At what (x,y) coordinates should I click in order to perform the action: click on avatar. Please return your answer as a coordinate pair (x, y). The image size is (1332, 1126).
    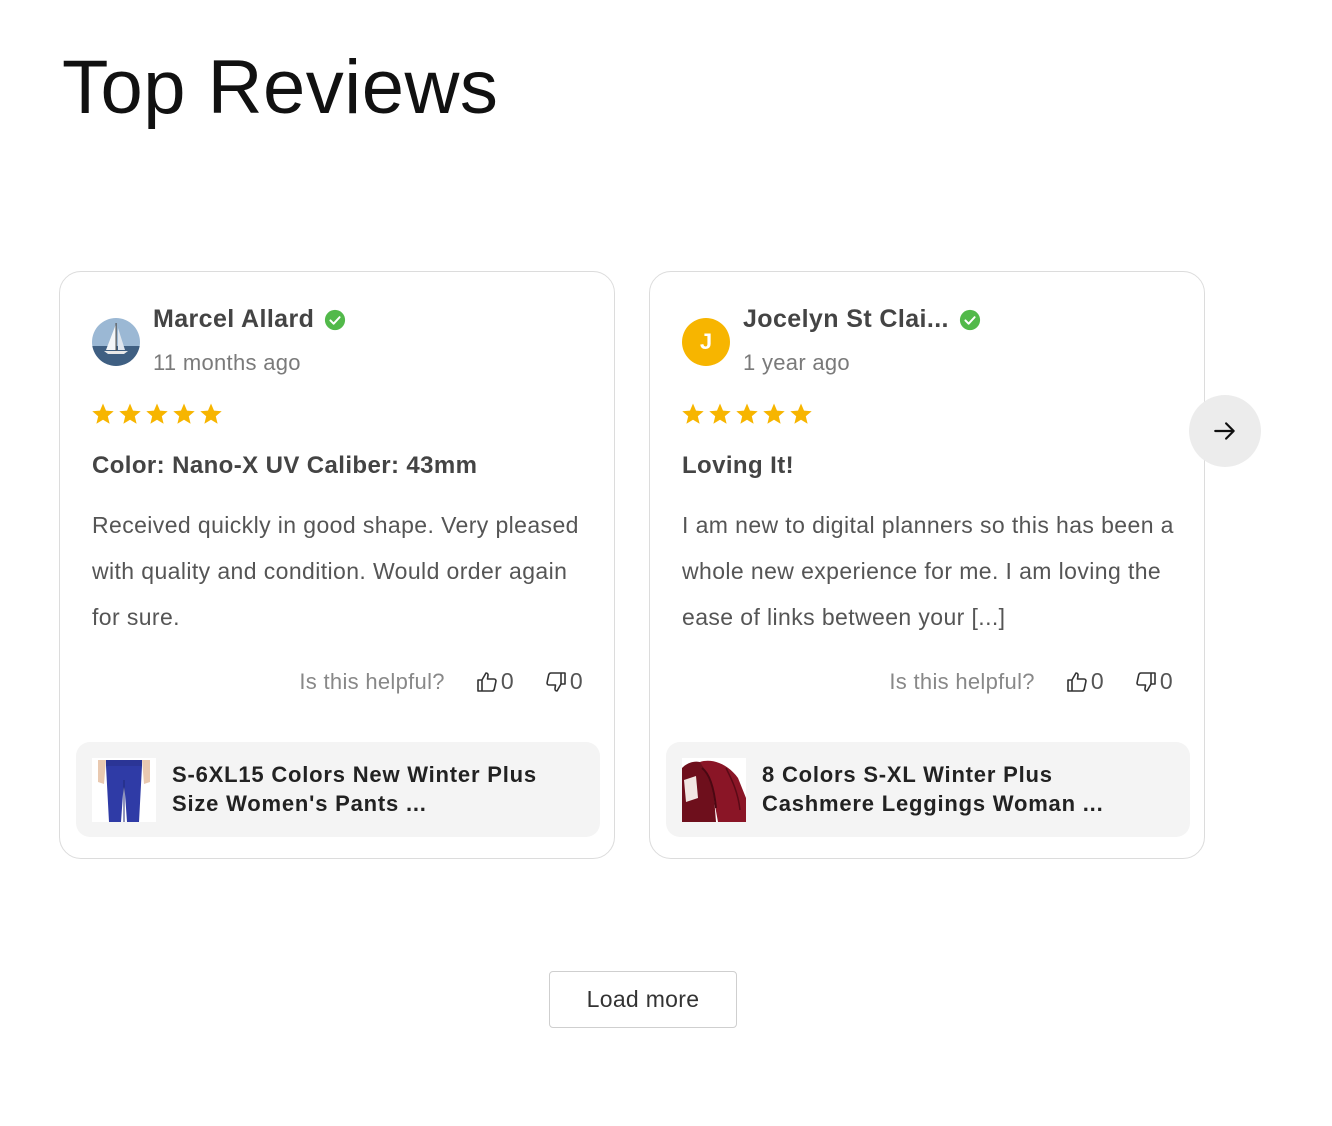
    Looking at the image, I should click on (116, 342).